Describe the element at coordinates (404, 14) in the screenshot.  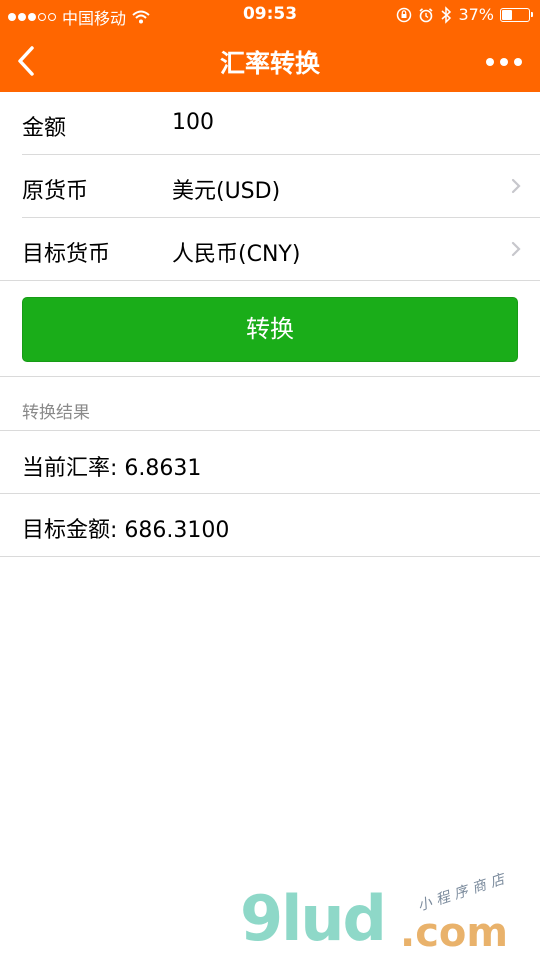
I see `lock-rotation-icon` at that location.